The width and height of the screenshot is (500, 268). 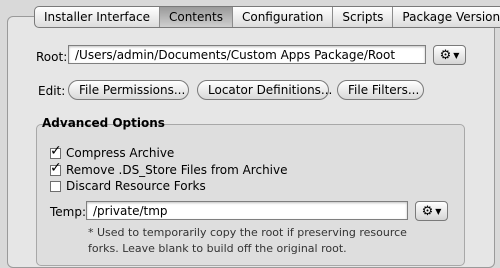 What do you see at coordinates (446, 17) in the screenshot?
I see `tab-package-version: Package Version` at bounding box center [446, 17].